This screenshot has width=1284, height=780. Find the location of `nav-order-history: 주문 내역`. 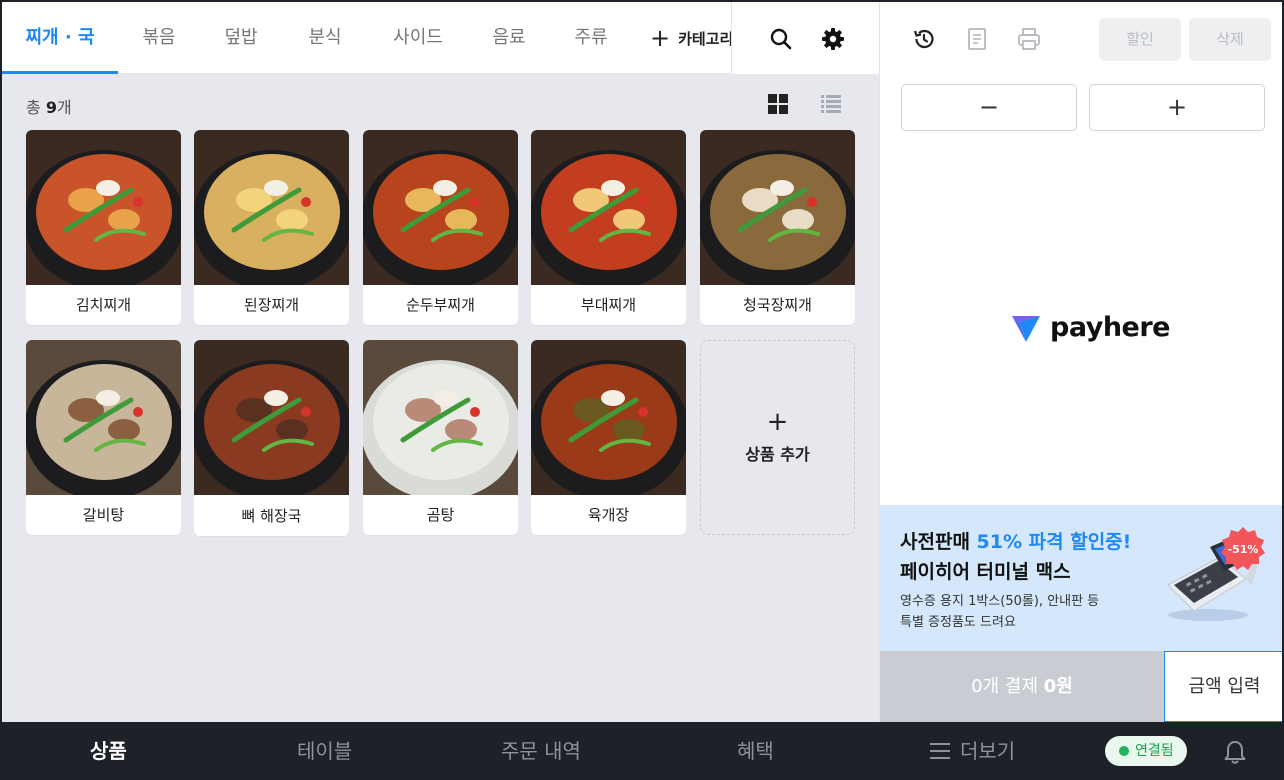

nav-order-history: 주문 내역 is located at coordinates (541, 751).